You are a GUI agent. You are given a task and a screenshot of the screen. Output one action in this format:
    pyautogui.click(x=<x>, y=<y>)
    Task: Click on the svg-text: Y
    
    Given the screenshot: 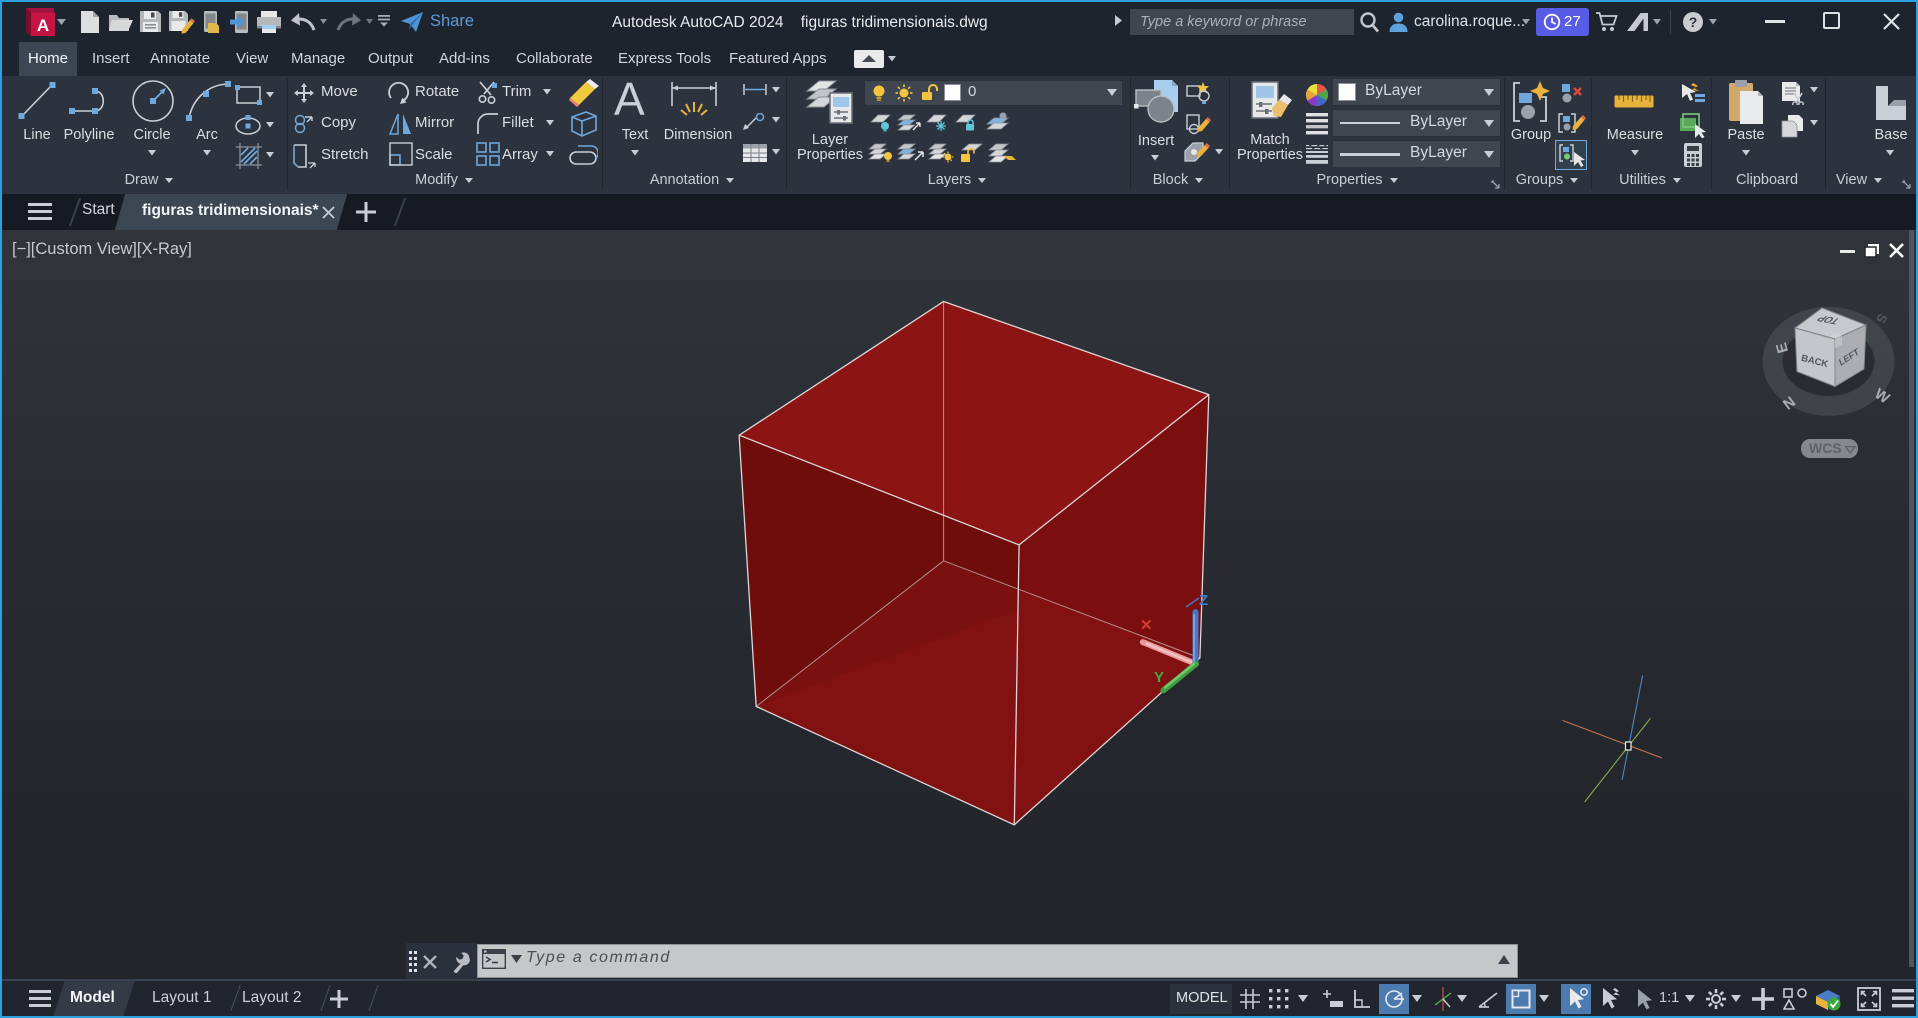 What is the action you would take?
    pyautogui.click(x=1159, y=677)
    